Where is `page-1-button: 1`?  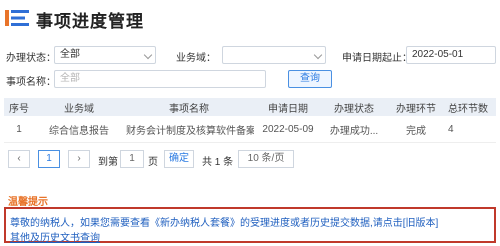 page-1-button: 1 is located at coordinates (49, 159).